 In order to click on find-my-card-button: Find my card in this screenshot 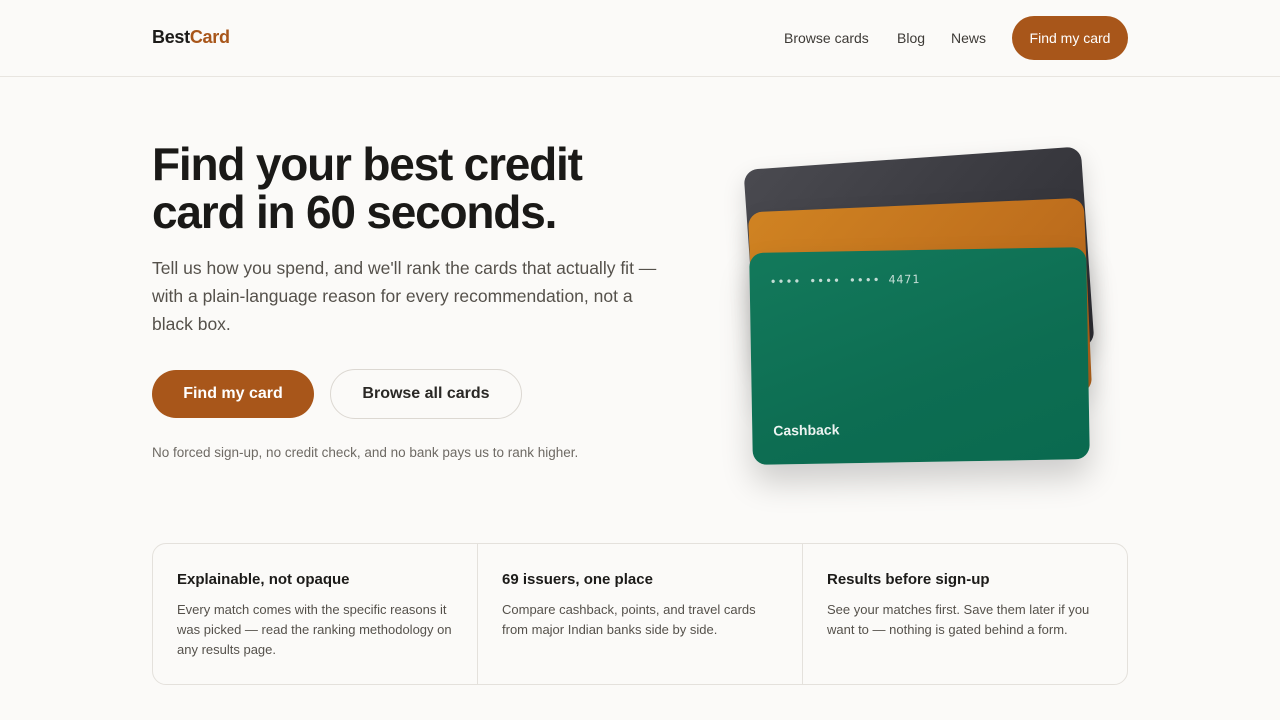, I will do `click(233, 394)`.